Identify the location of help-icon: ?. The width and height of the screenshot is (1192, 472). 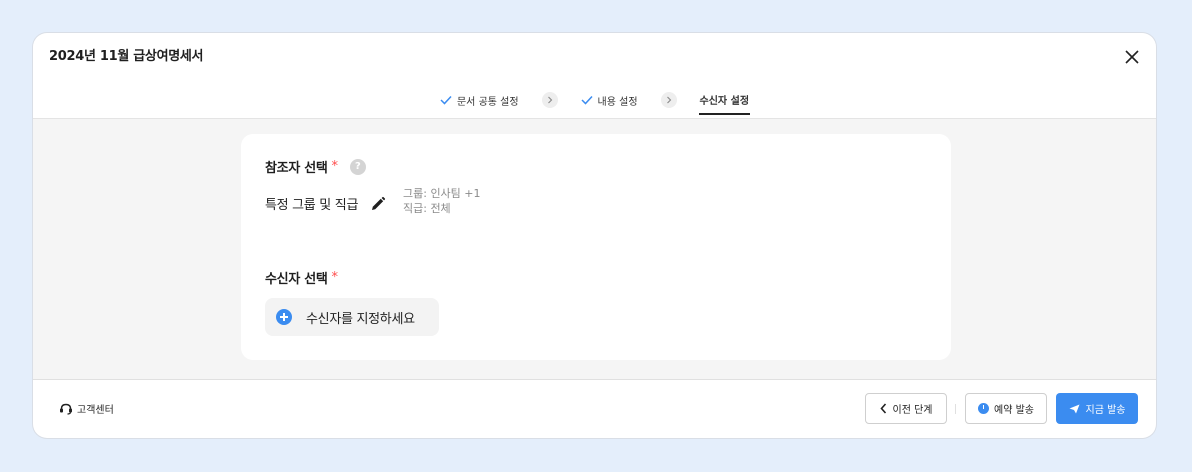
(357, 166).